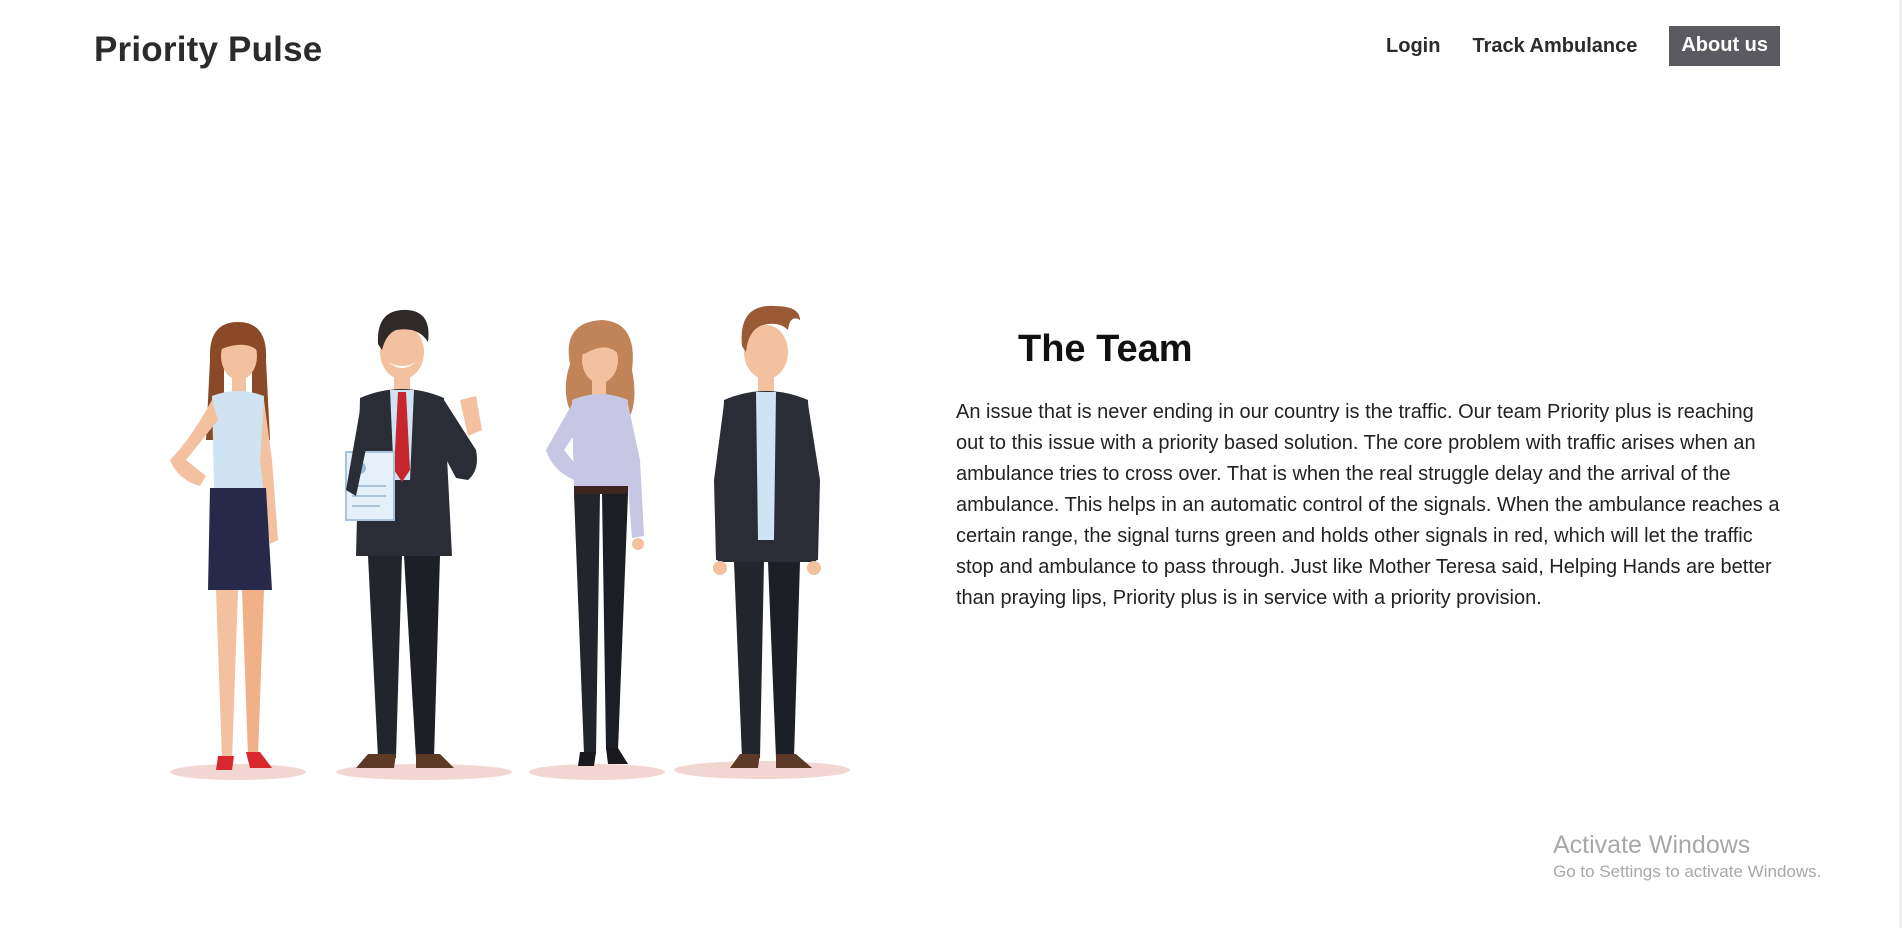 The image size is (1902, 928). What do you see at coordinates (595, 543) in the screenshot?
I see `person-woman-trousers` at bounding box center [595, 543].